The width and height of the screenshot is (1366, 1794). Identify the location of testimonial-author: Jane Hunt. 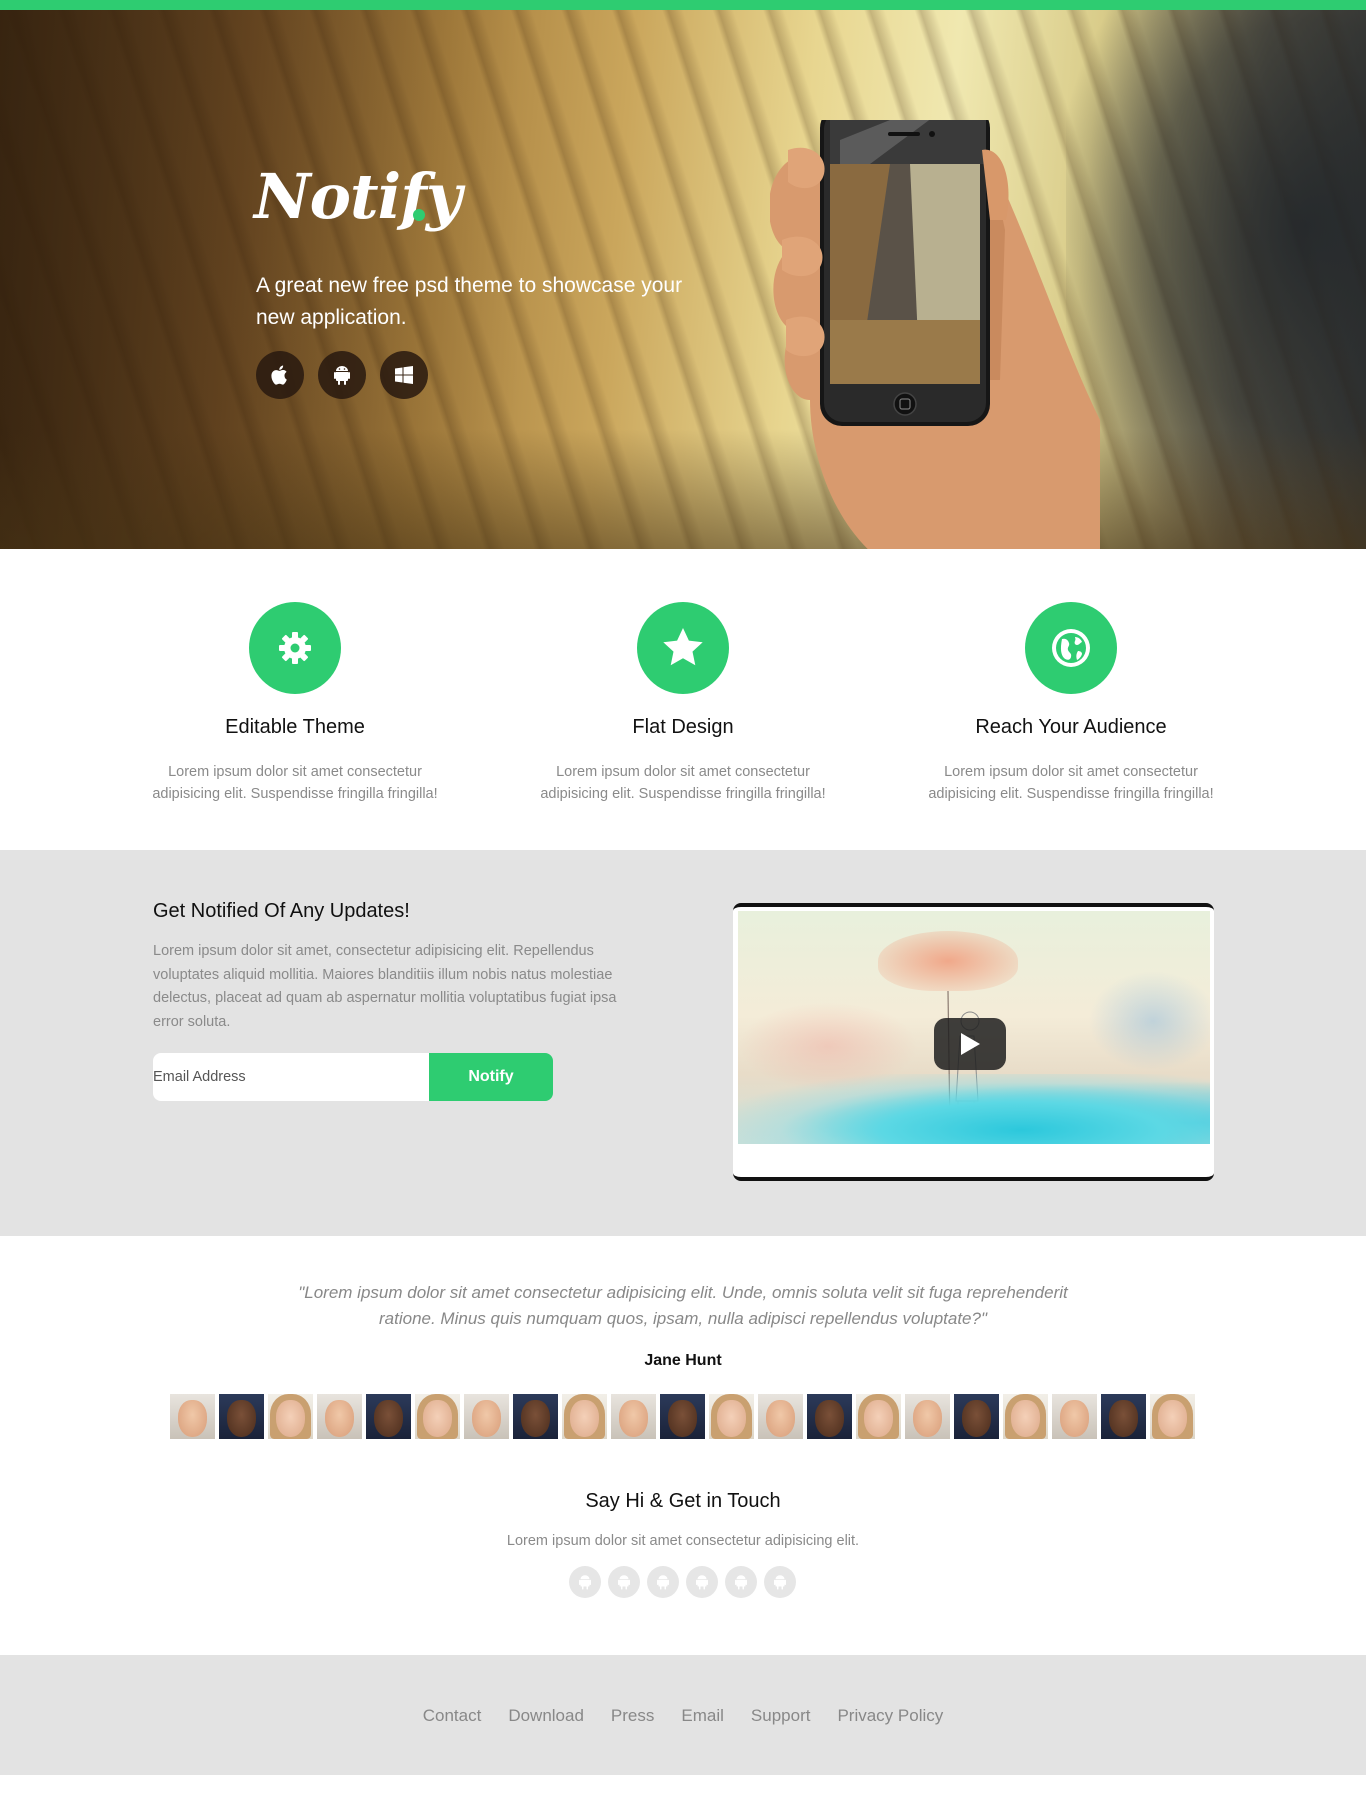
(683, 1360).